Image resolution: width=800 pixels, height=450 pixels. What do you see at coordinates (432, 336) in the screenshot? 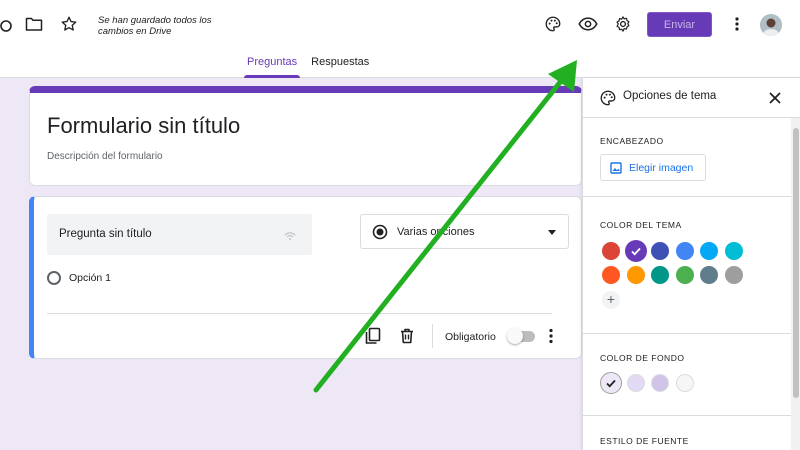
I see `footer-separator` at bounding box center [432, 336].